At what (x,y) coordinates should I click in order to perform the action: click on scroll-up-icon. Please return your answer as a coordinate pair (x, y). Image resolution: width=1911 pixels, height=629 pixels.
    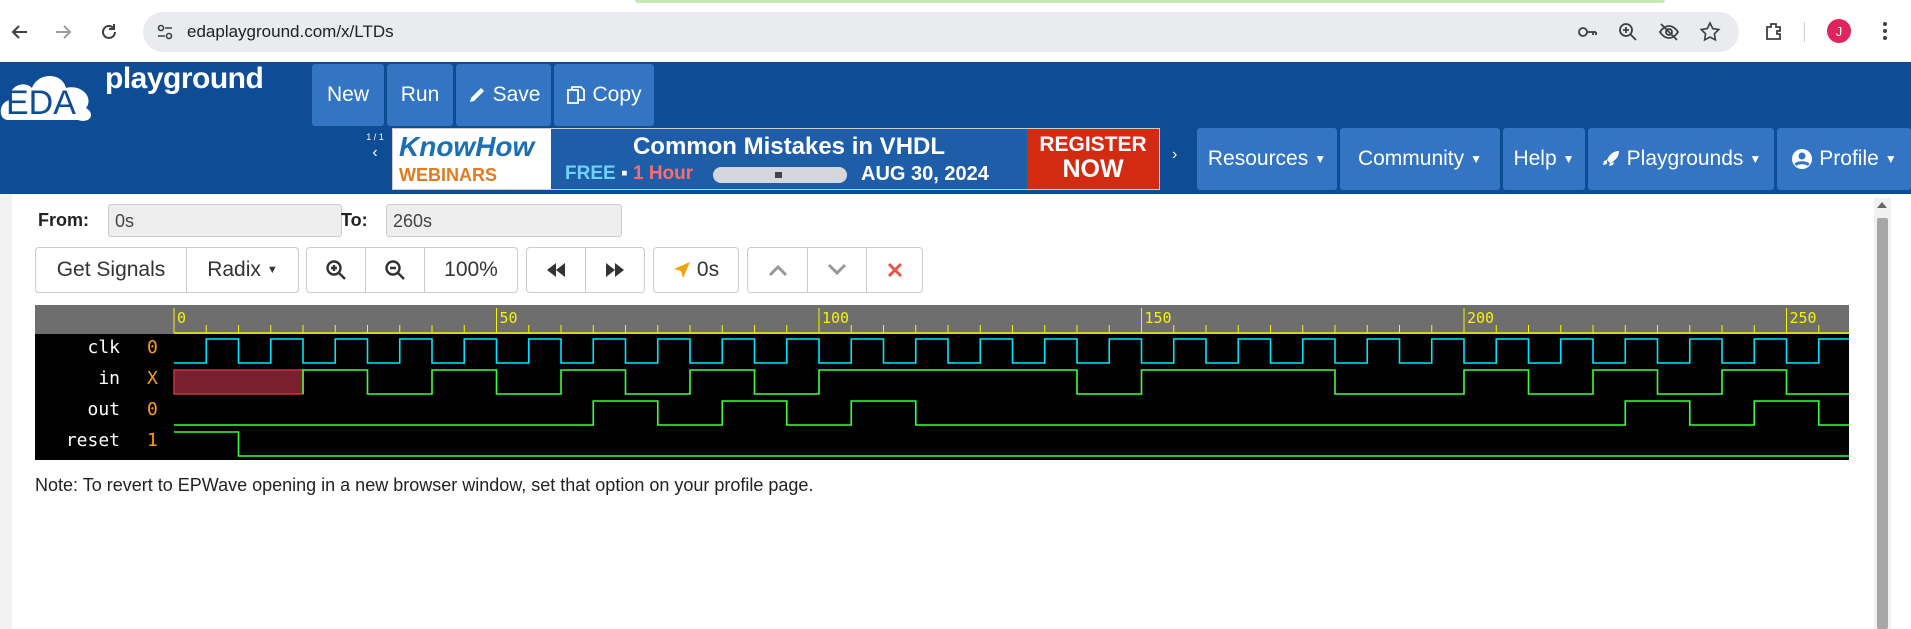
    Looking at the image, I should click on (1882, 205).